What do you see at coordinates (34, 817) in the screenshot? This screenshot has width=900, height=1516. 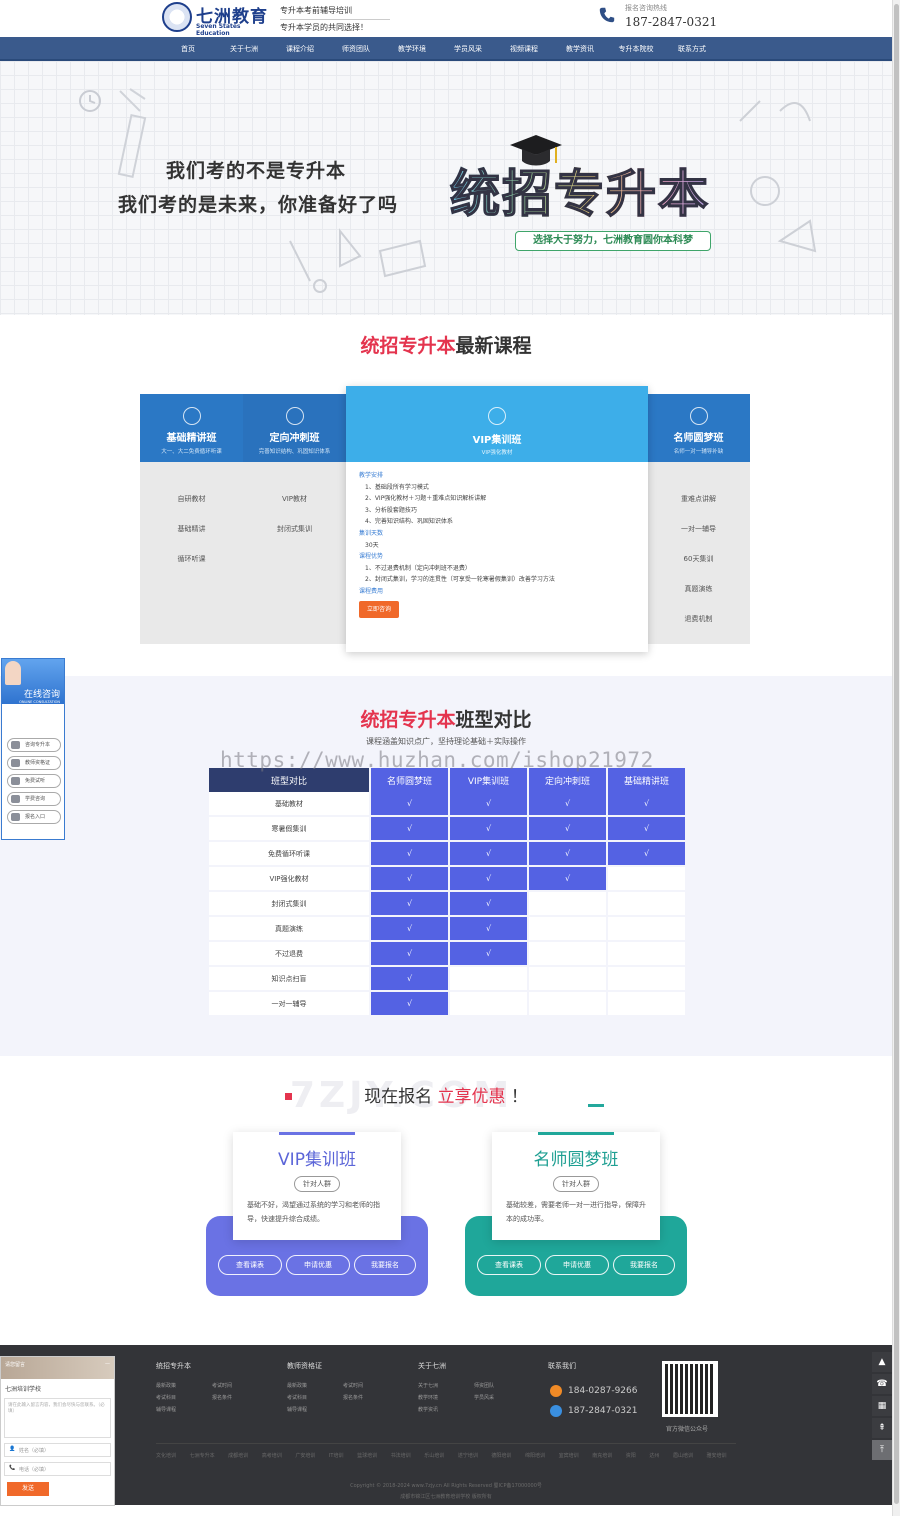 I see `consult-item: 报名入口` at bounding box center [34, 817].